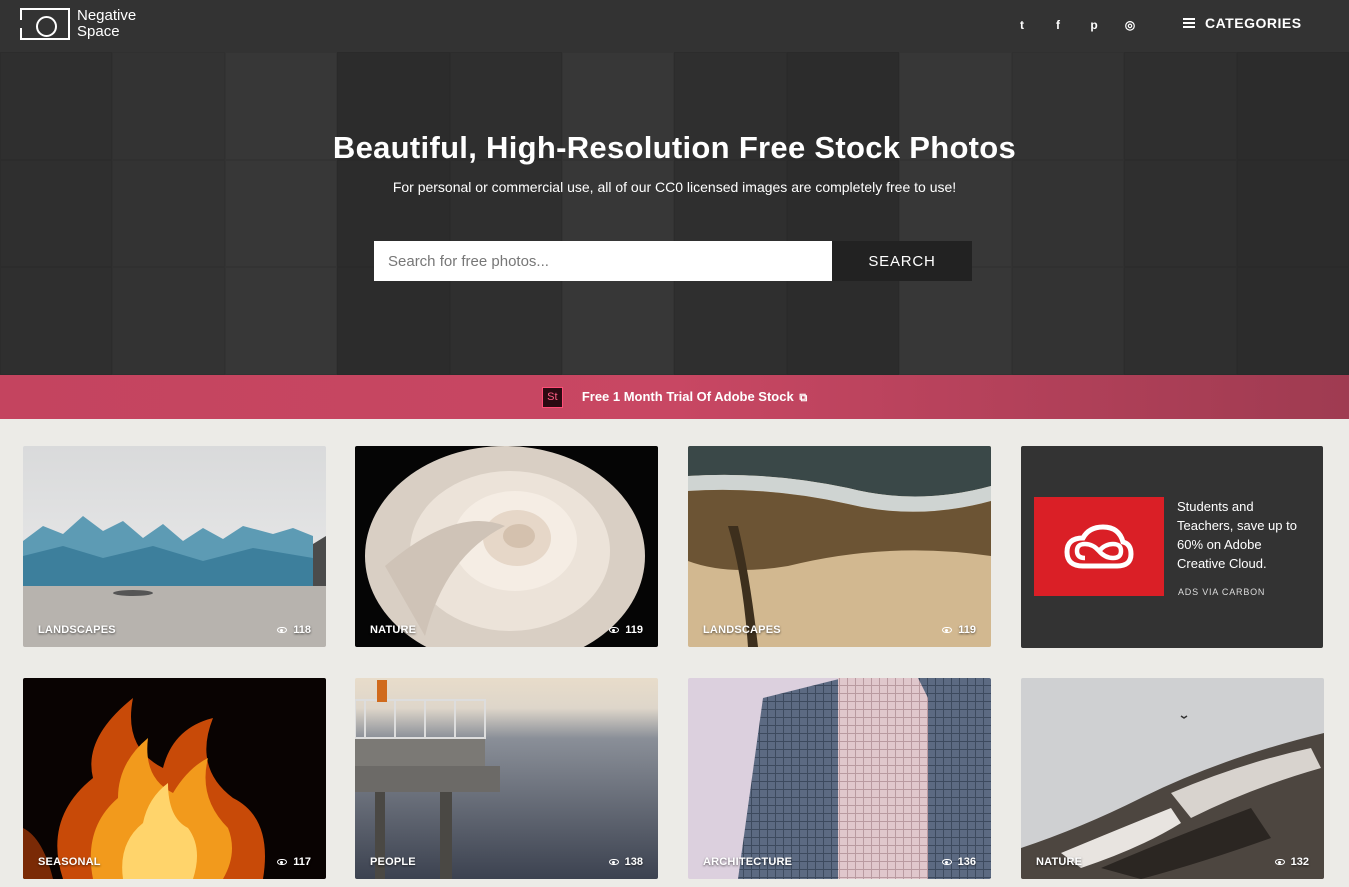 This screenshot has height=887, width=1349. I want to click on hamburger-icon, so click(1189, 23).